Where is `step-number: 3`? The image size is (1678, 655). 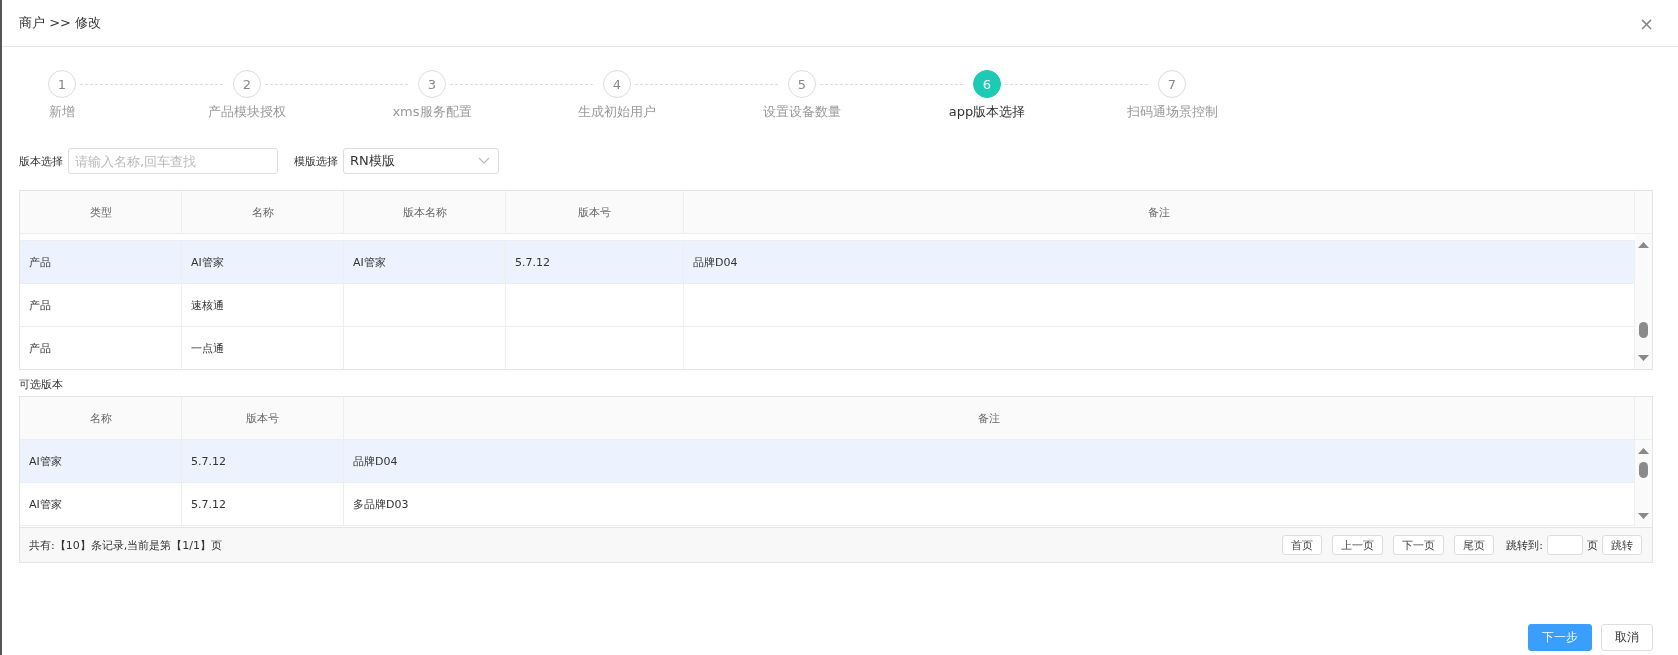
step-number: 3 is located at coordinates (432, 84).